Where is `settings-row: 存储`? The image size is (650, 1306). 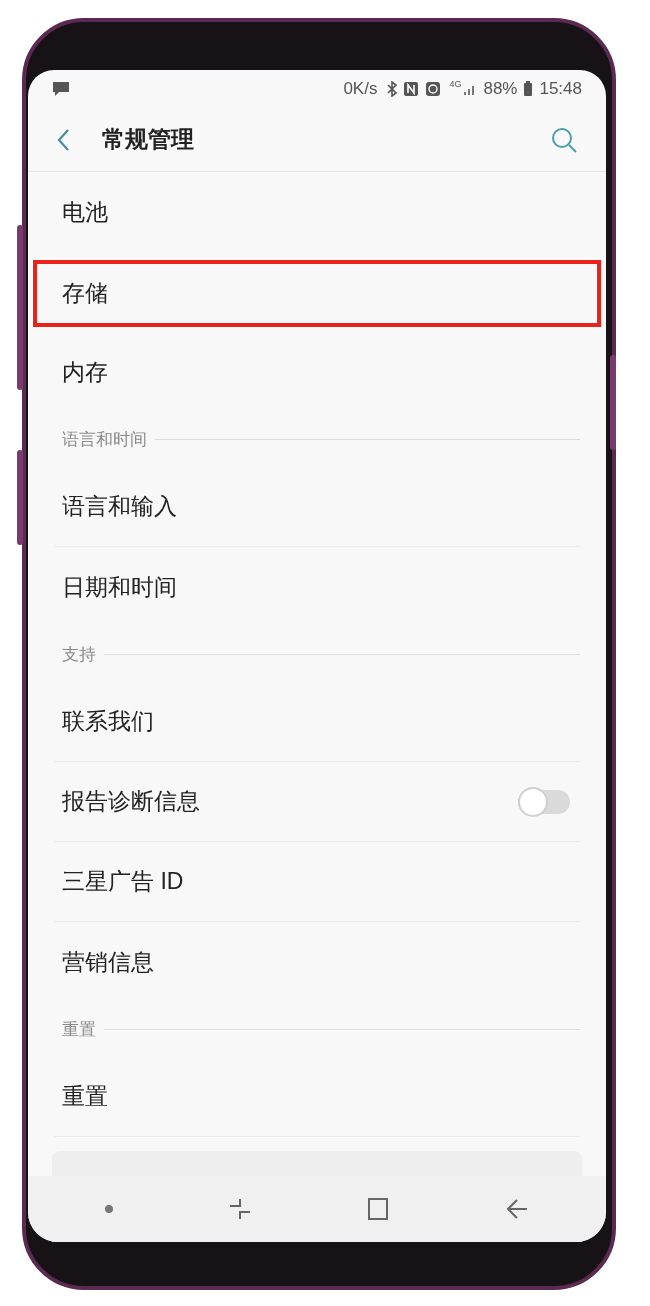
settings-row: 存储 is located at coordinates (317, 293).